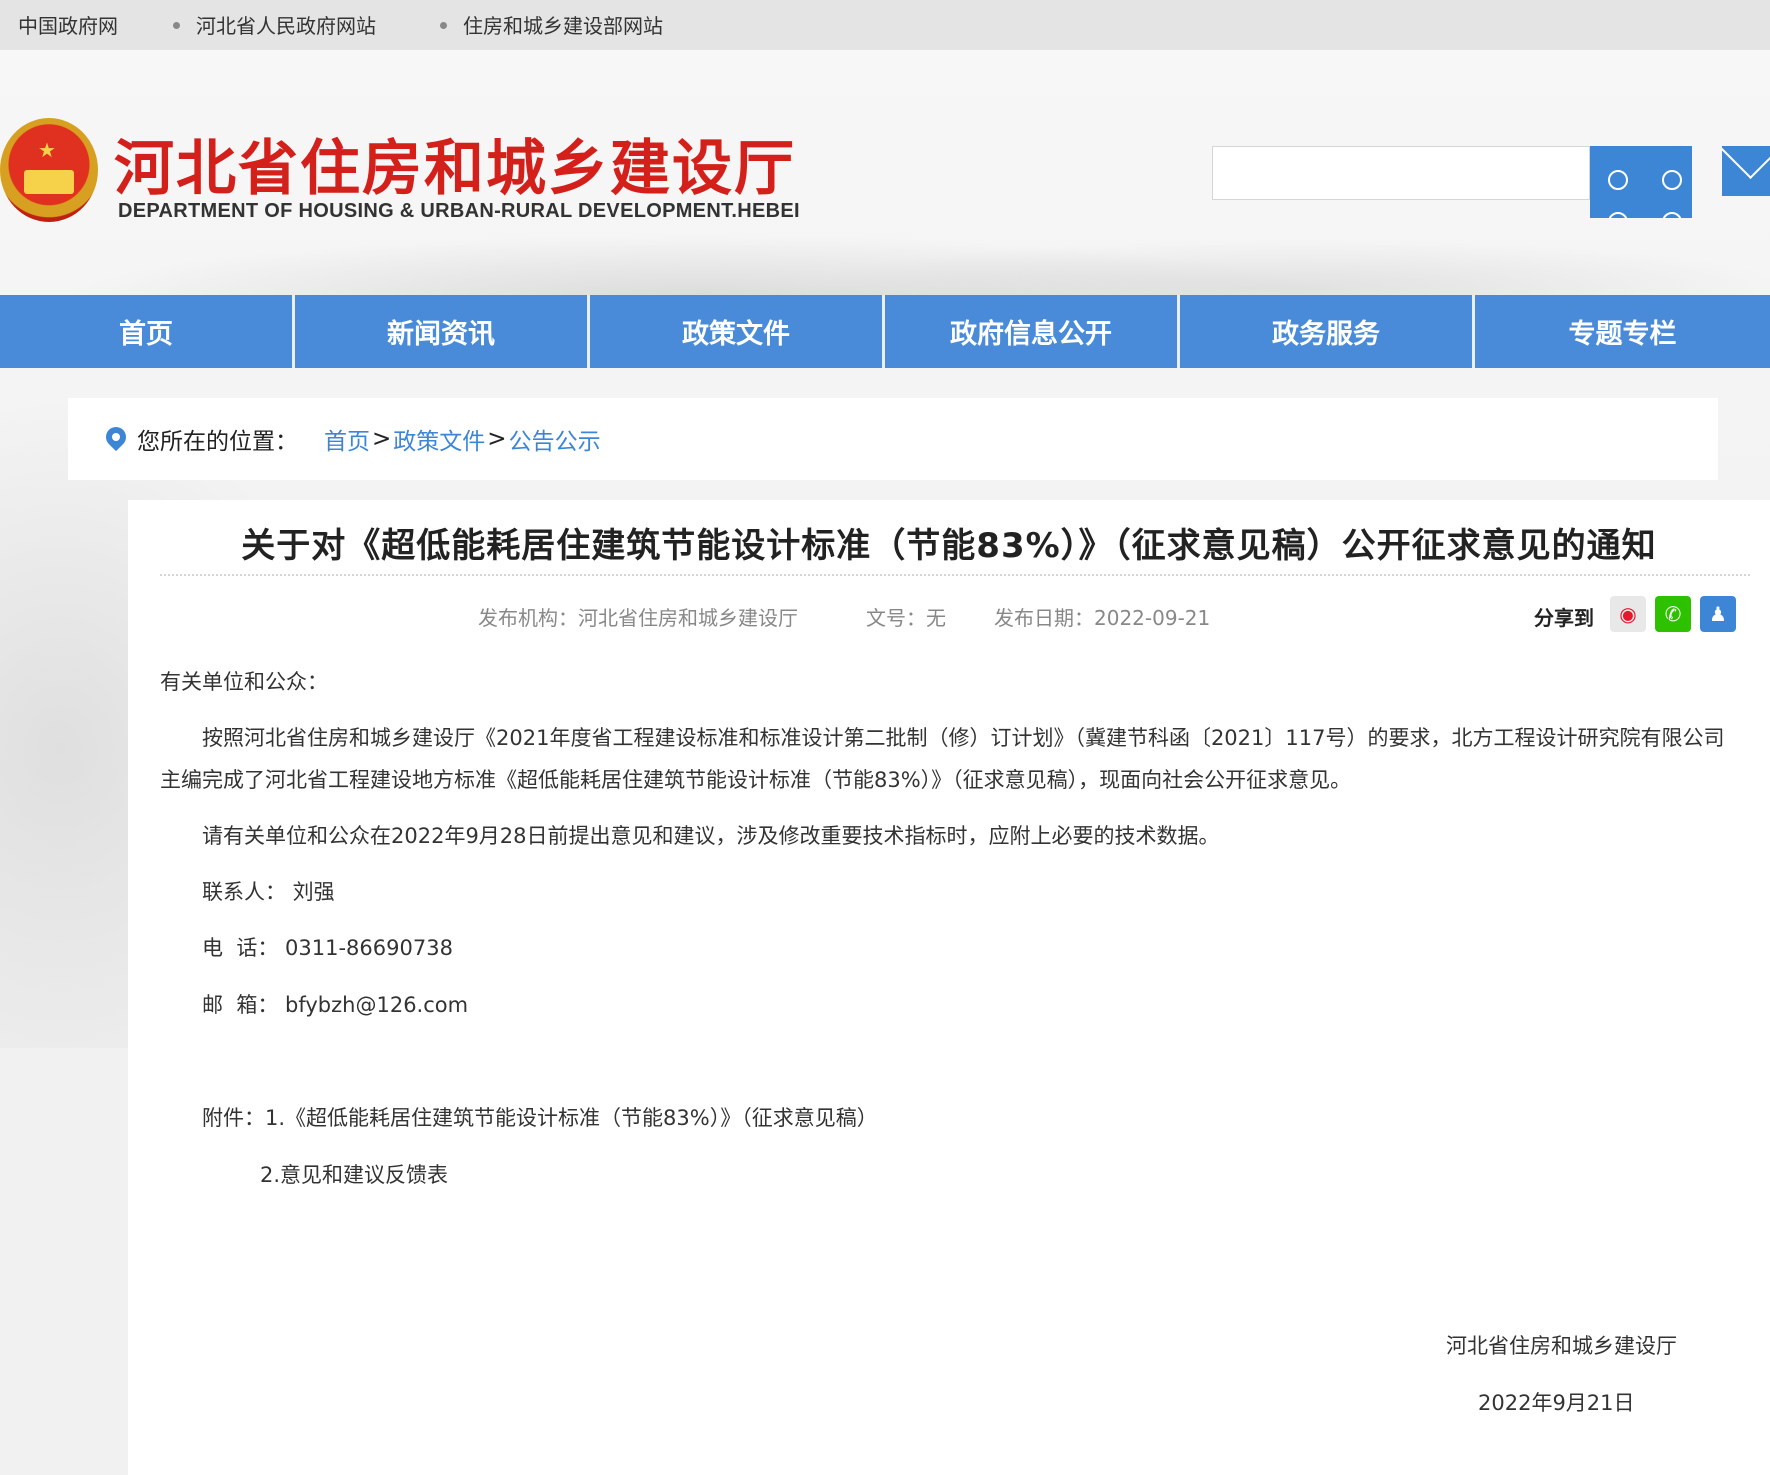  Describe the element at coordinates (347, 439) in the screenshot. I see `breadcrumb-home: 首页` at that location.